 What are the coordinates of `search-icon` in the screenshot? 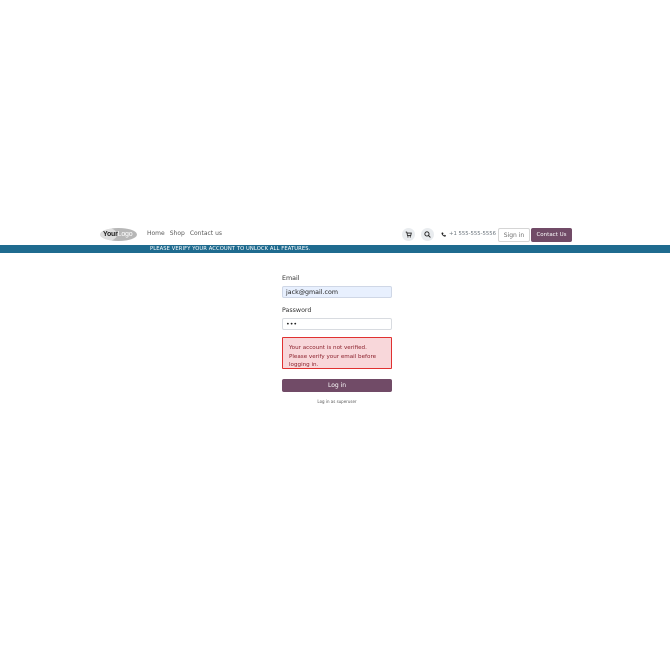 It's located at (427, 234).